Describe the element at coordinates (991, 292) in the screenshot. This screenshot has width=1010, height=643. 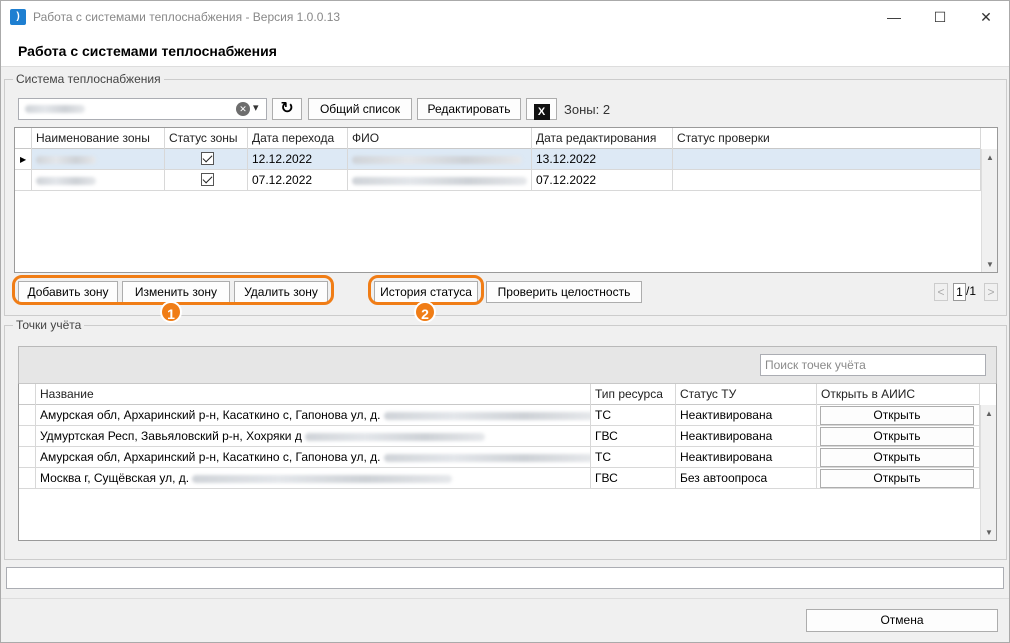
I see `pager-next-button: >` at that location.